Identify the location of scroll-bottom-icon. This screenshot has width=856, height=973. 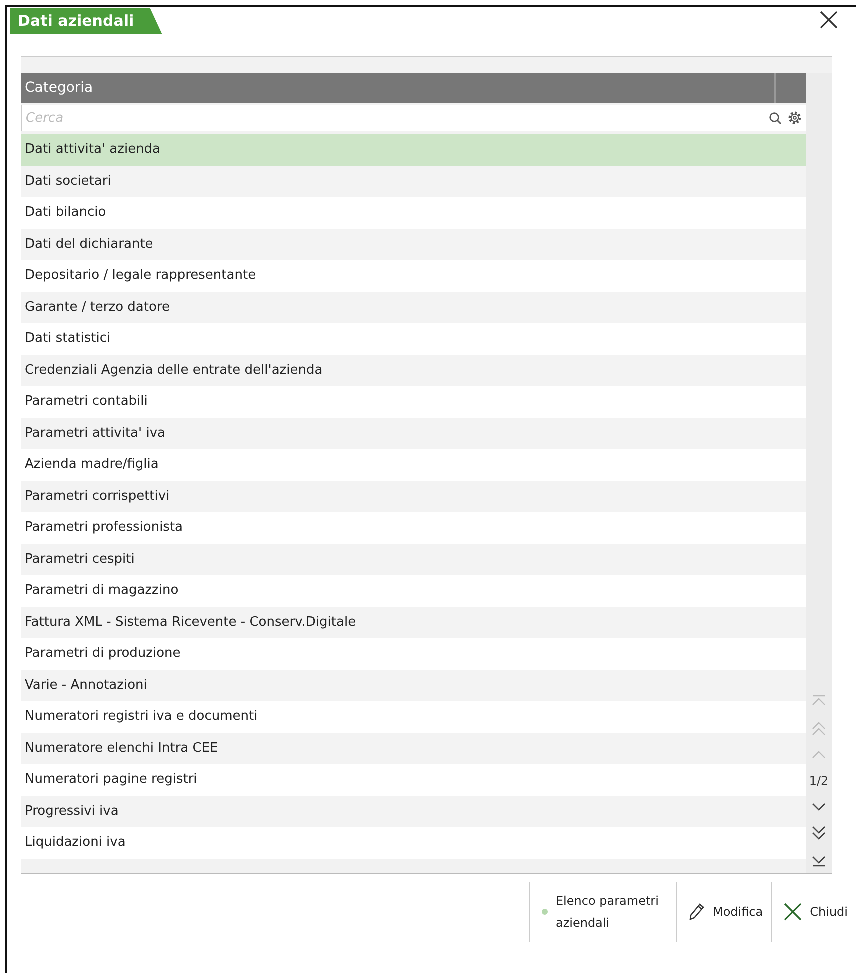
(819, 861).